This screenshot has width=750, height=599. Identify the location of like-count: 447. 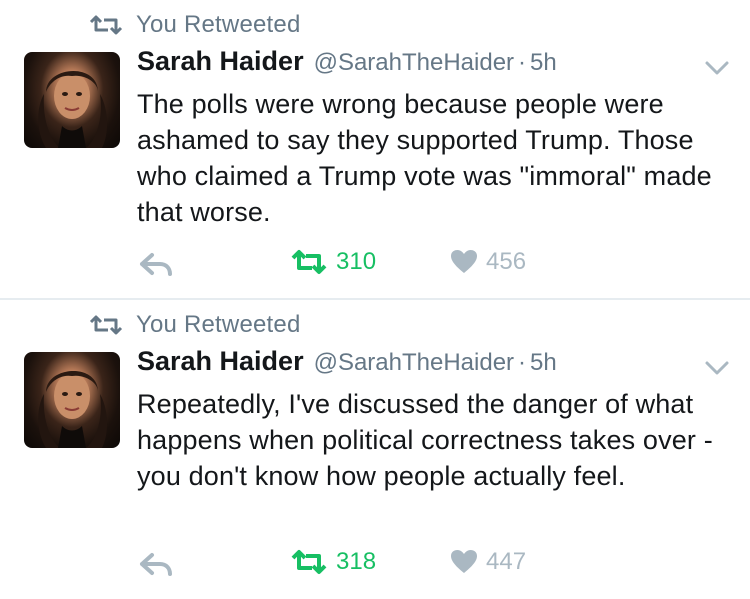
(506, 561).